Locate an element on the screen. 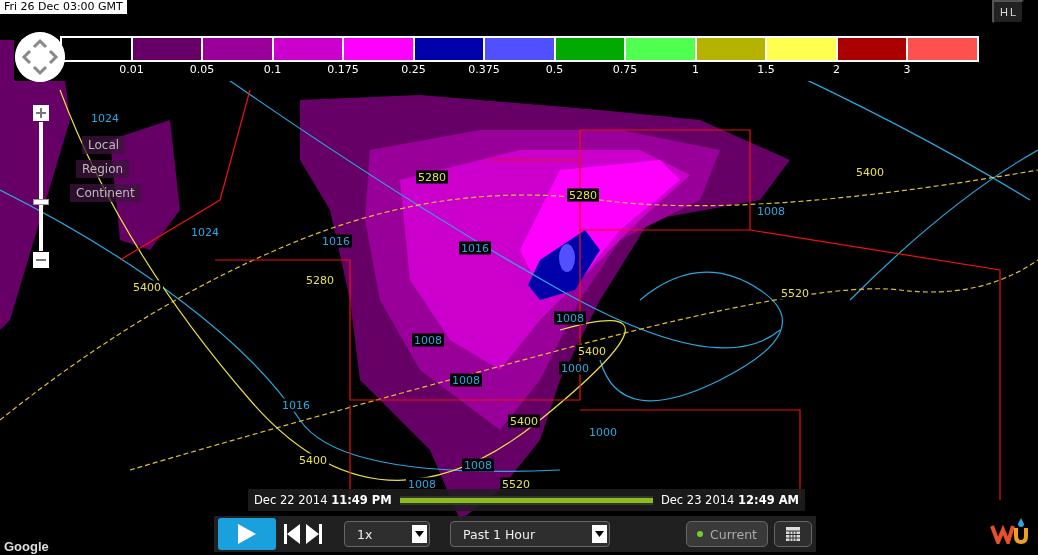 This screenshot has width=1038, height=555. start-time-label: Dec 22 2014 11:49 PM is located at coordinates (323, 500).